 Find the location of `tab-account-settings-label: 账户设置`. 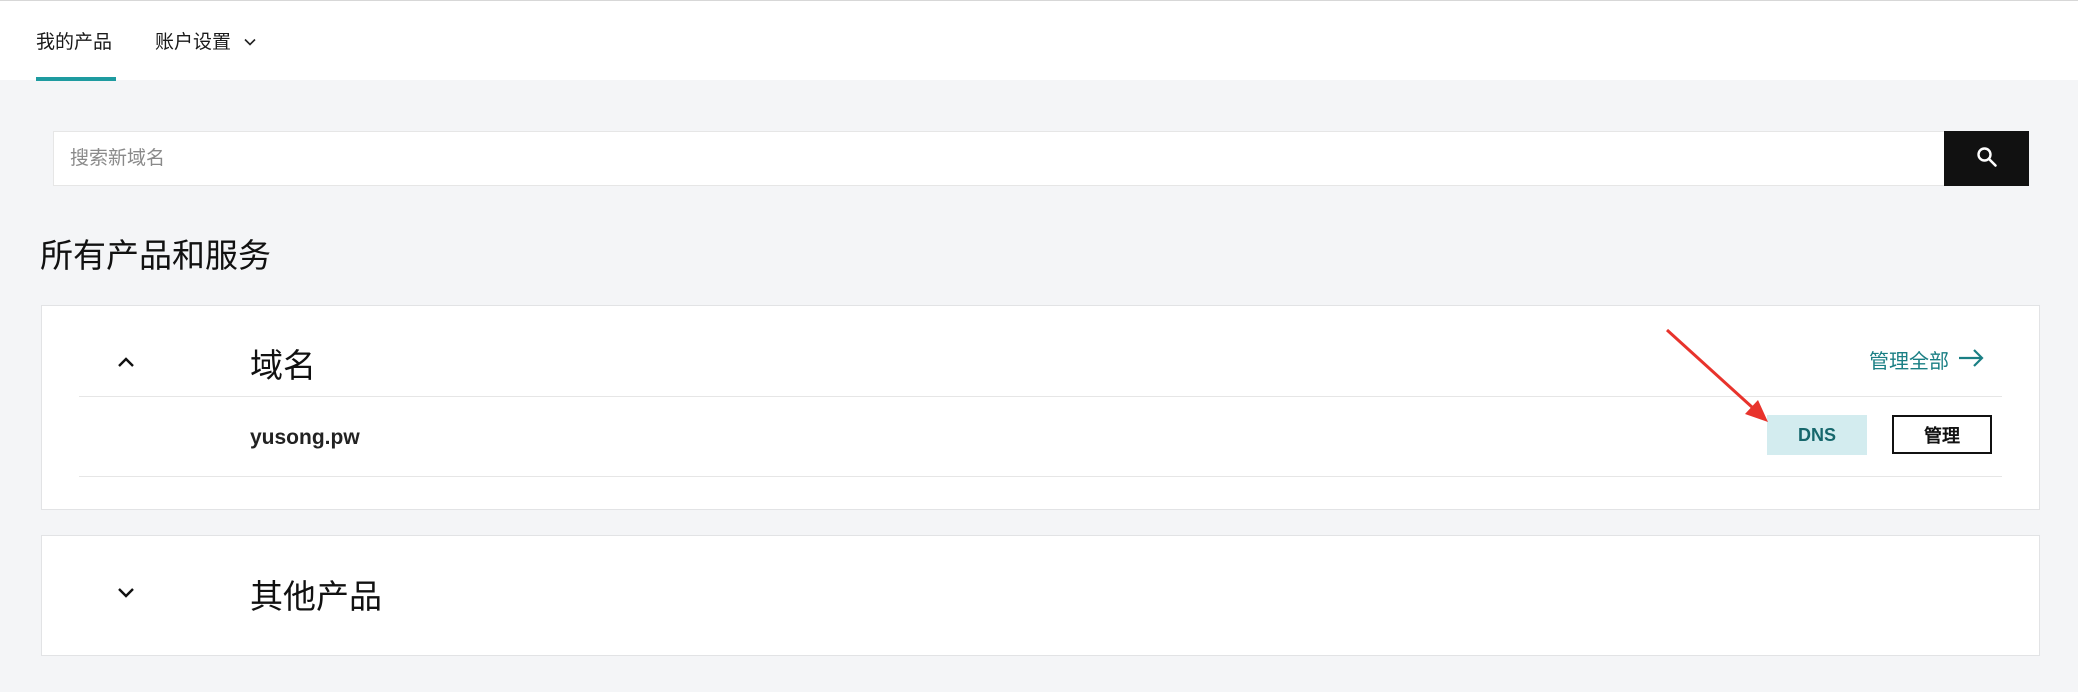

tab-account-settings-label: 账户设置 is located at coordinates (193, 42).